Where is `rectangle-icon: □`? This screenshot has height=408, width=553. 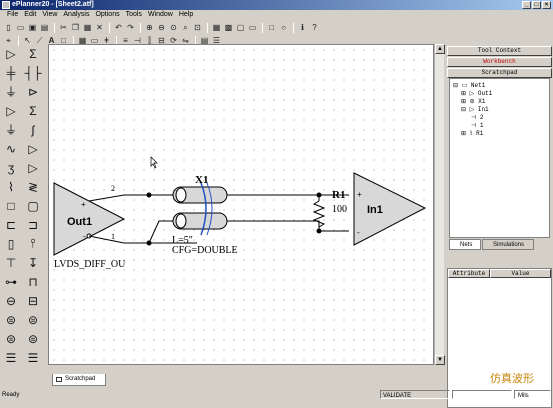 rectangle-icon: □ is located at coordinates (271, 27).